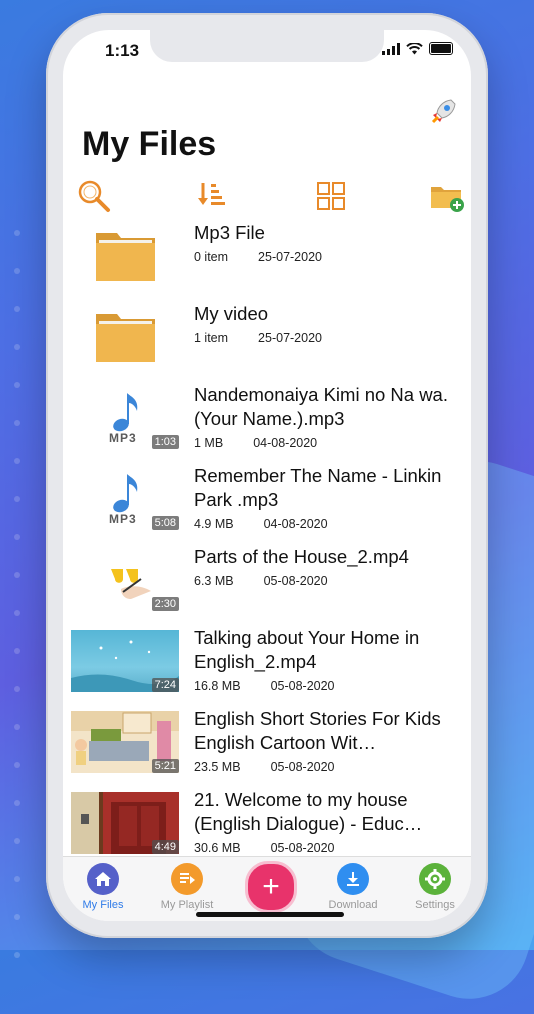 The image size is (534, 1014). I want to click on file-size: 4.9 MB, so click(214, 524).